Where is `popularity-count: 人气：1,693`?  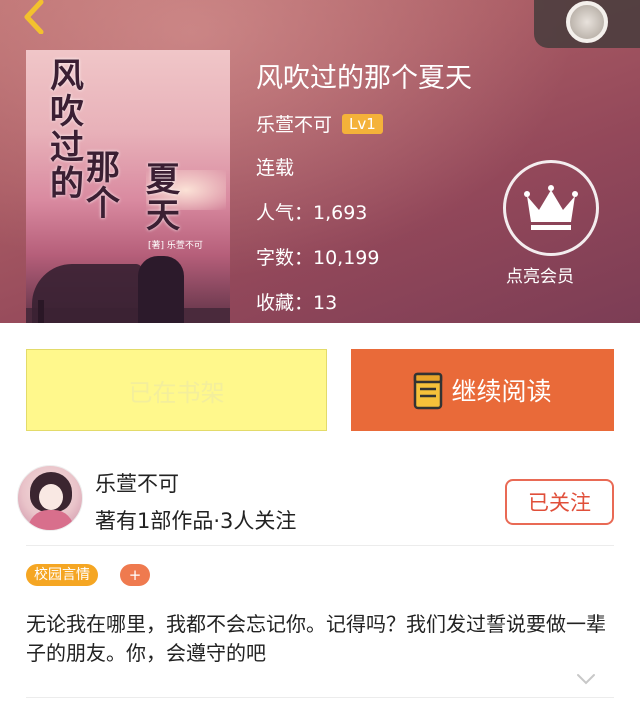
popularity-count: 人气：1,693 is located at coordinates (312, 213).